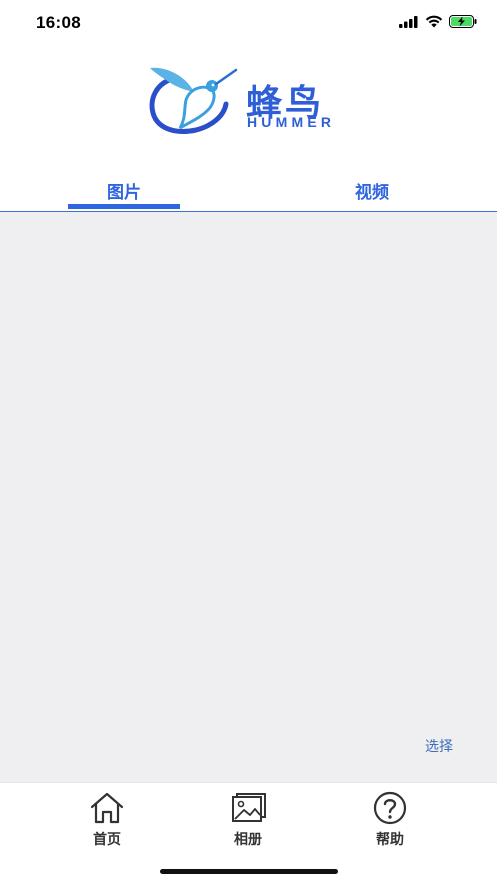  Describe the element at coordinates (107, 808) in the screenshot. I see `home-icon` at that location.